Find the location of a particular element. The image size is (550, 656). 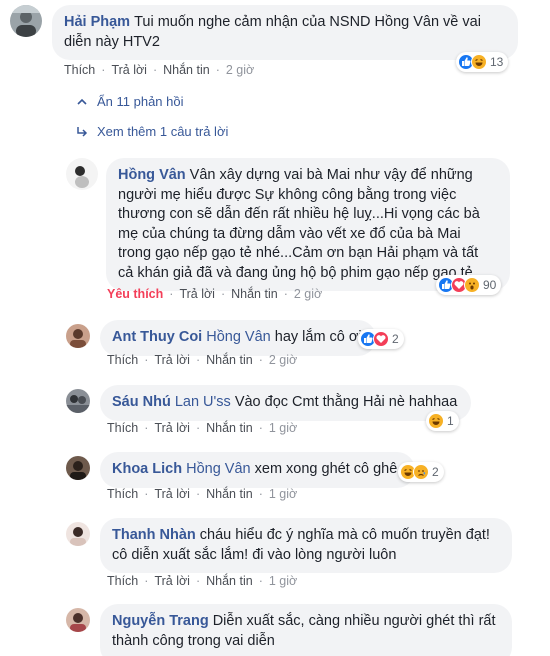

comment-actions: Yêu thích · Trả lời · Nhắn tin · 2 giờ is located at coordinates (215, 294).